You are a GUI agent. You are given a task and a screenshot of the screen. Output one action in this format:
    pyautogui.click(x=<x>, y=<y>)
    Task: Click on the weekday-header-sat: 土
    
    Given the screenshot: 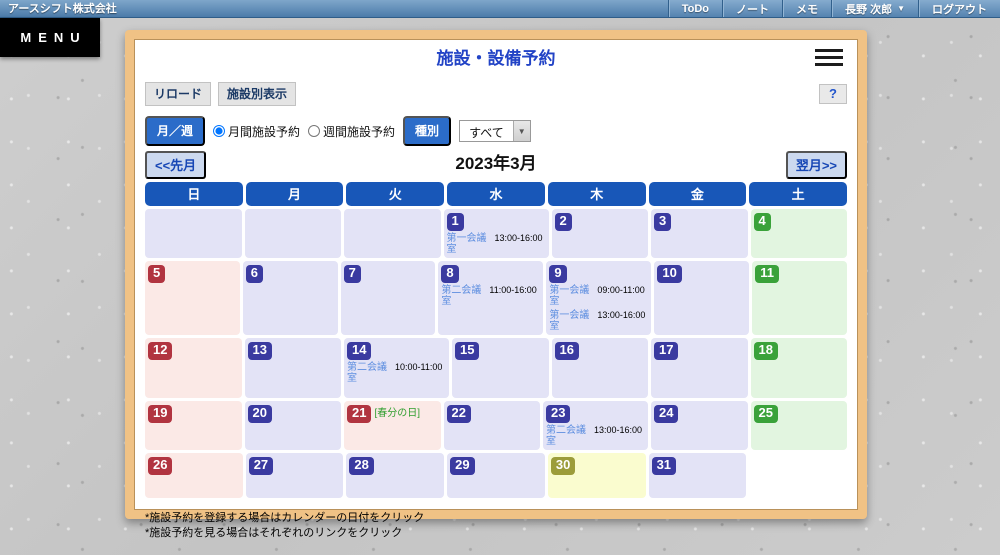 What is the action you would take?
    pyautogui.click(x=798, y=194)
    